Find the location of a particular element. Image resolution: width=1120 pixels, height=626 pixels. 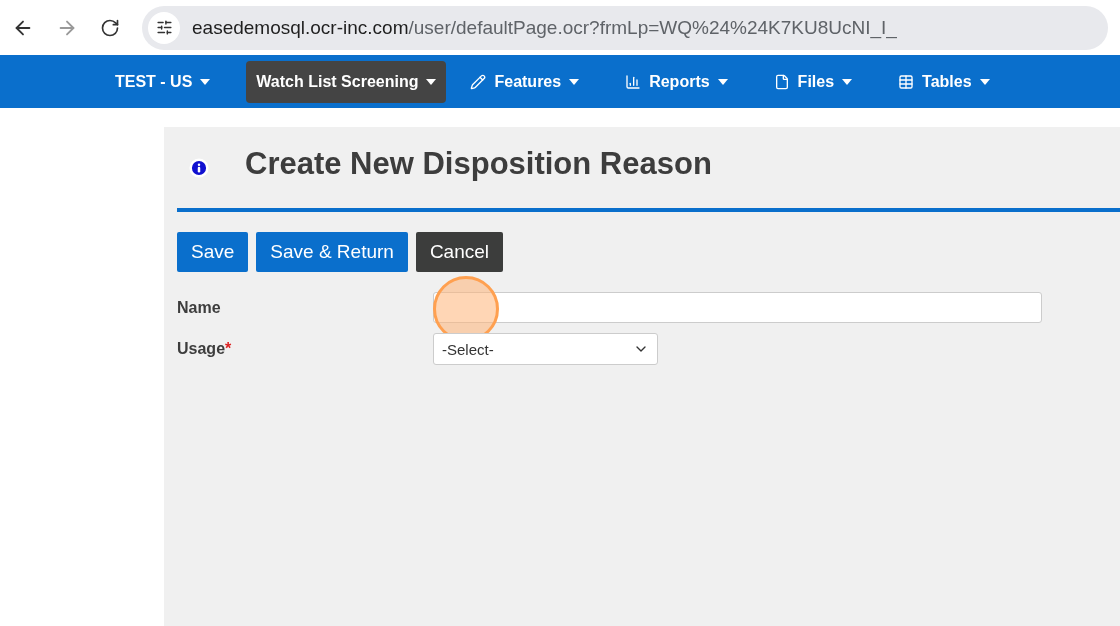

nav-menu-item: Watch List Screening is located at coordinates (346, 81).